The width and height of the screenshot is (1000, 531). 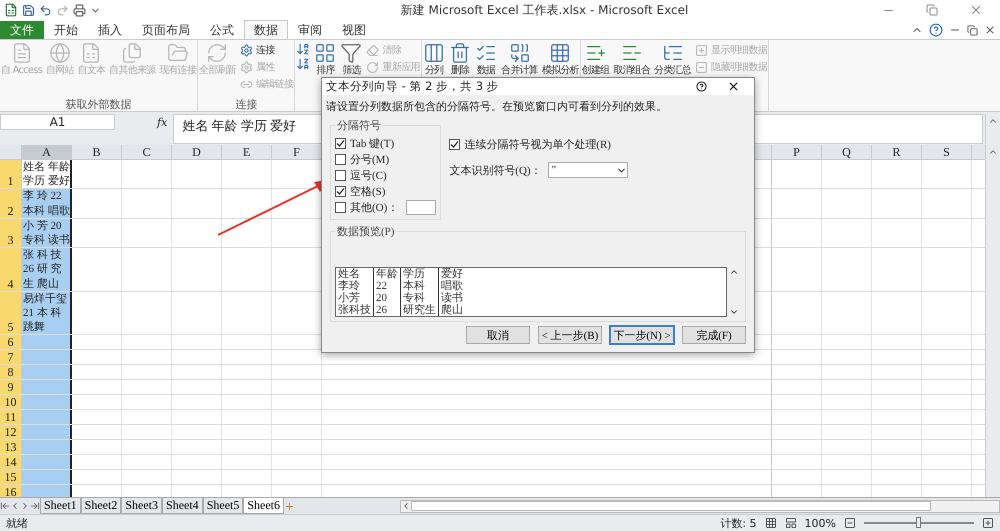 I want to click on row-header: 1, so click(x=11, y=174).